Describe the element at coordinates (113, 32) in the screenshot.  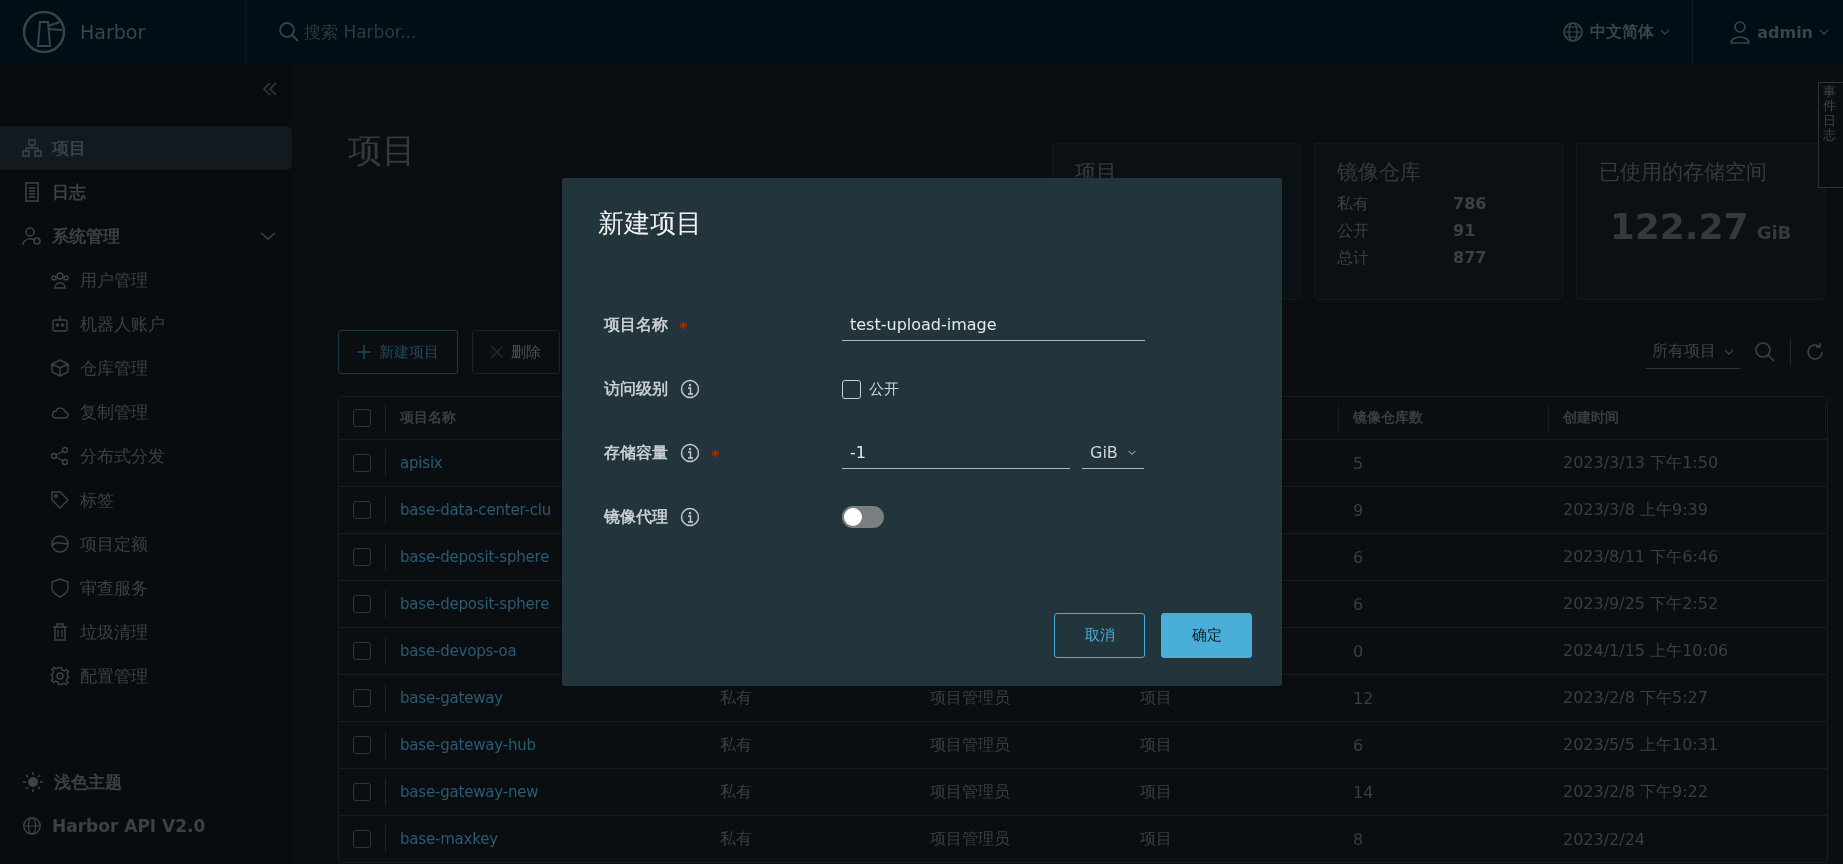
I see `brand-name: Harbor` at that location.